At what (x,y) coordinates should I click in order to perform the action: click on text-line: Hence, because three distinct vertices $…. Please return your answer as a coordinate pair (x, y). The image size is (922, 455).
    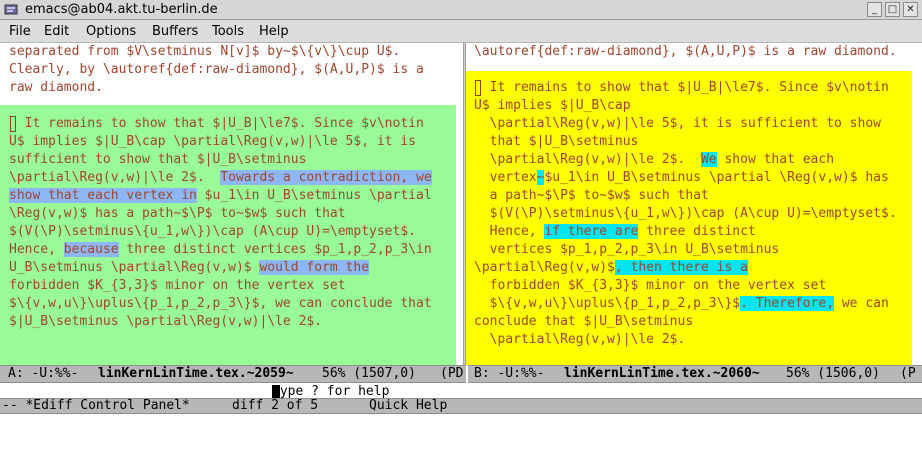
    Looking at the image, I should click on (220, 250).